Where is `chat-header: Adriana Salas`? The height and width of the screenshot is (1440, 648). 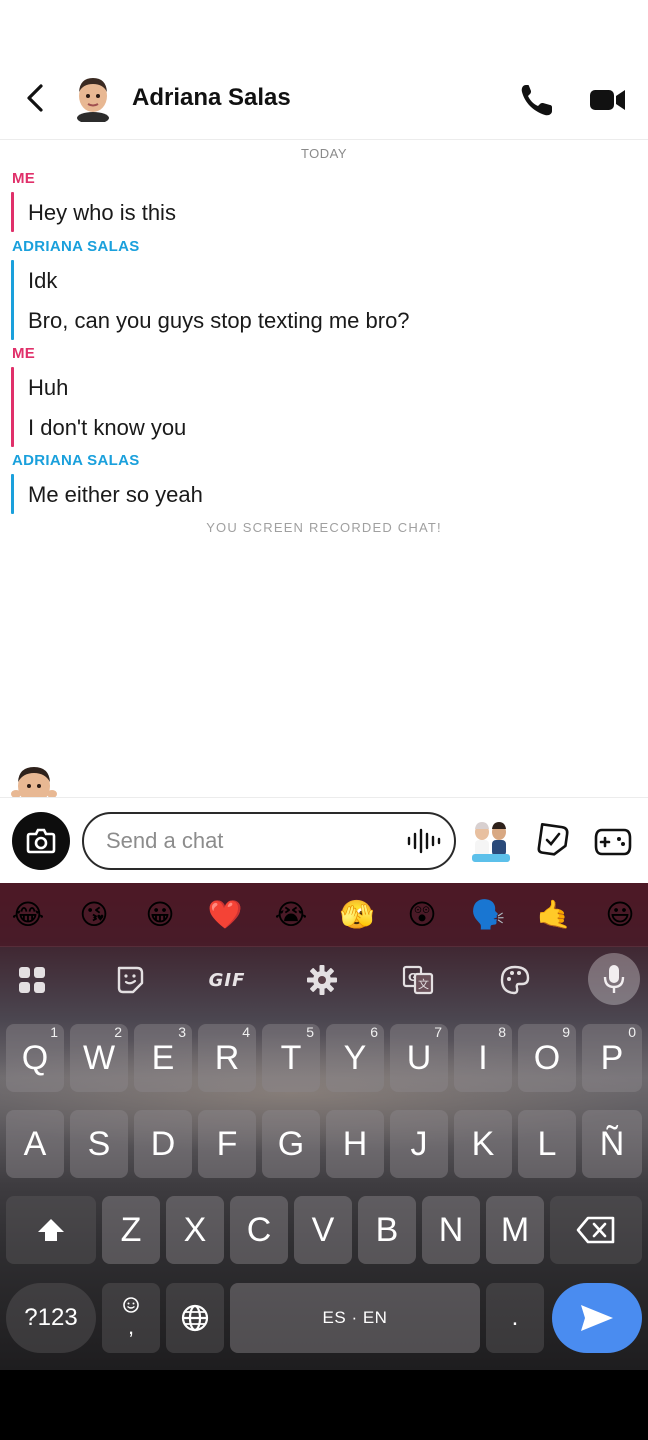 chat-header: Adriana Salas is located at coordinates (324, 98).